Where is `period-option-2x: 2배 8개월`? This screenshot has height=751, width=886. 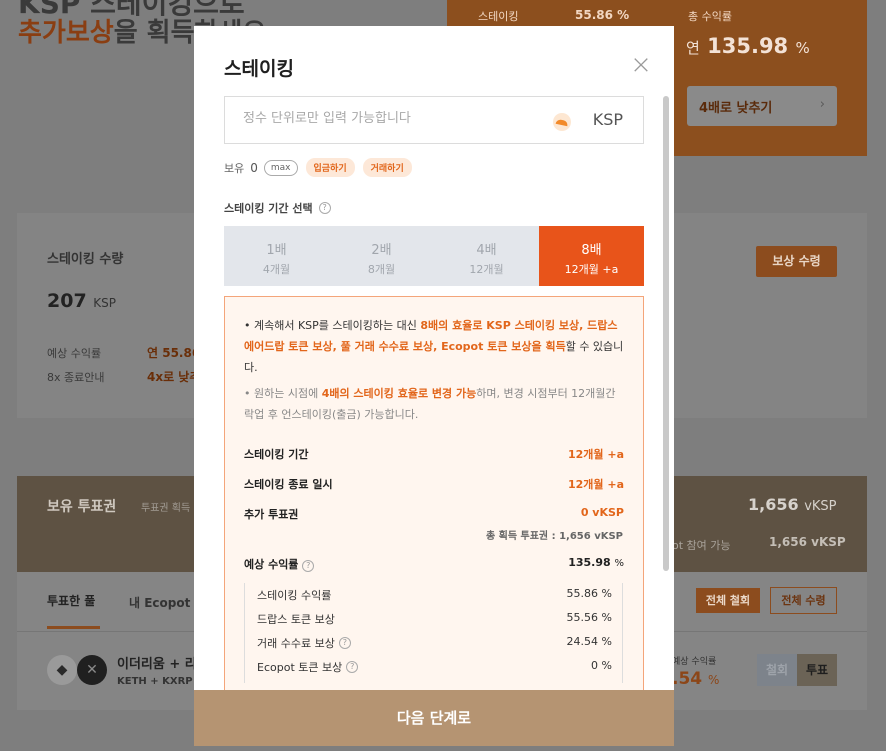
period-option-2x: 2배 8개월 is located at coordinates (381, 256).